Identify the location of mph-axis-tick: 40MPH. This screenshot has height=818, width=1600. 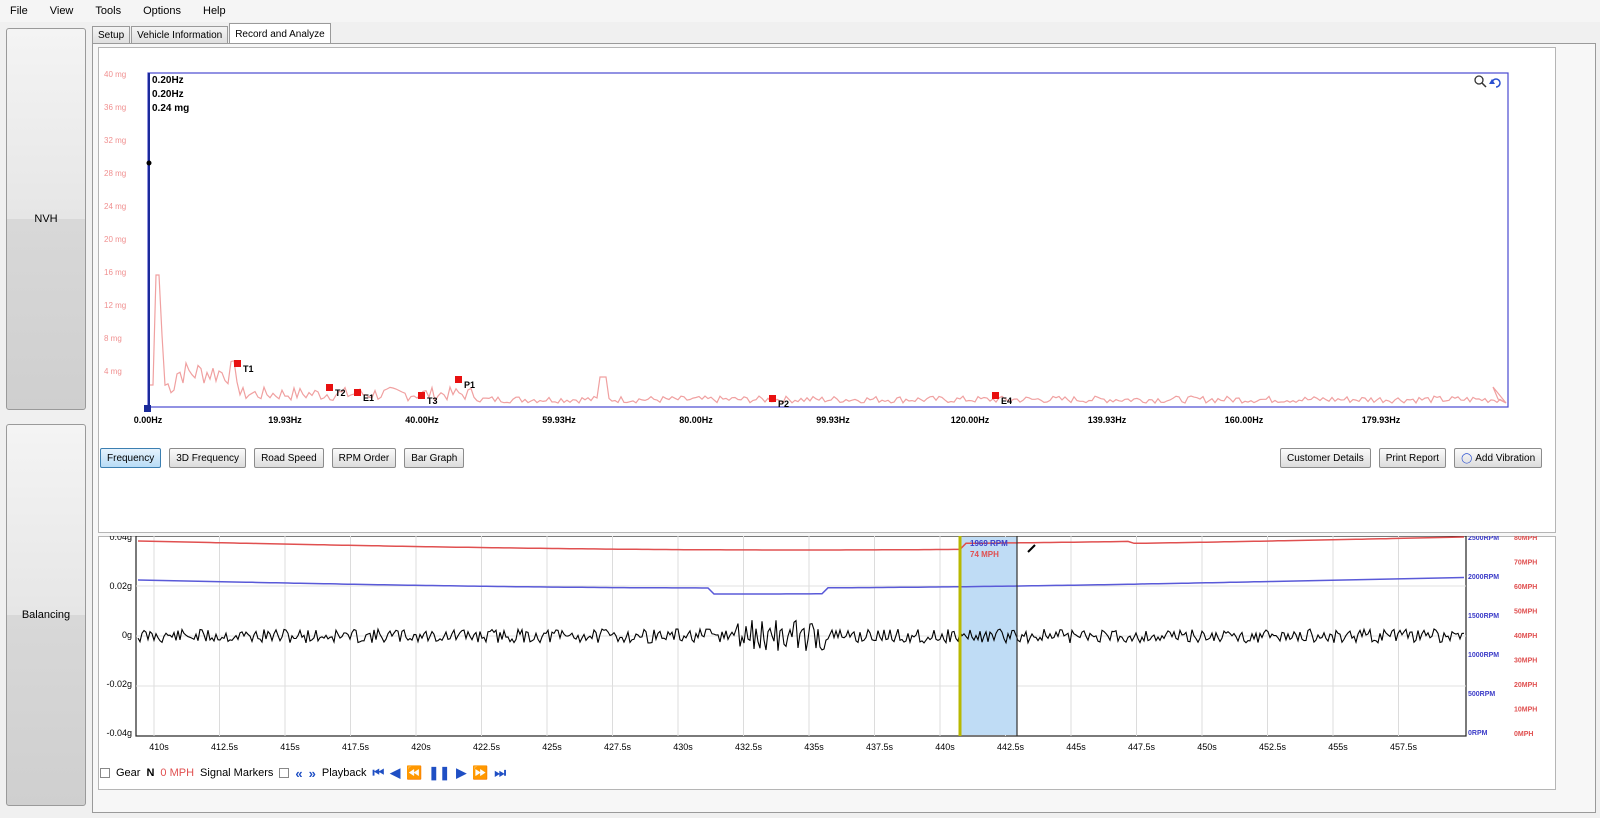
(1525, 636).